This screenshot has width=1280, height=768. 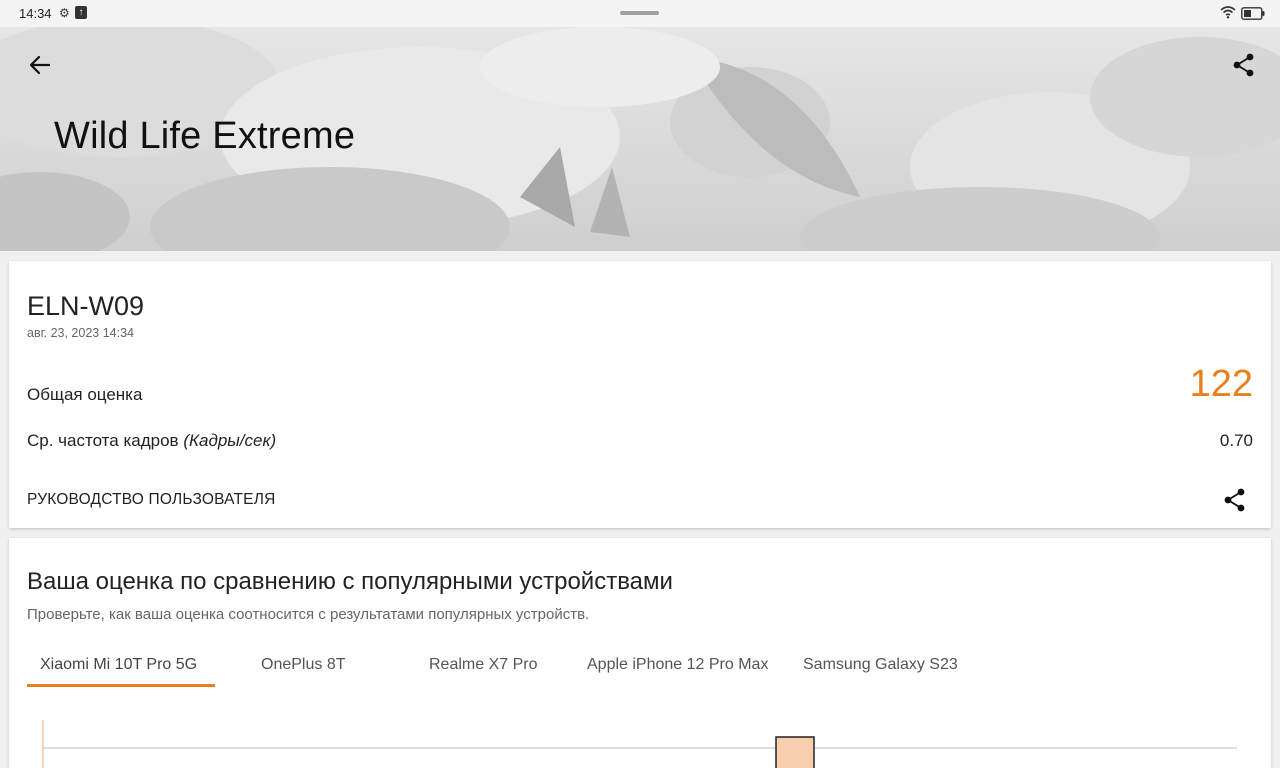 What do you see at coordinates (880, 665) in the screenshot?
I see `tab-samsung-galaxy-s23: Samsung Galaxy S23` at bounding box center [880, 665].